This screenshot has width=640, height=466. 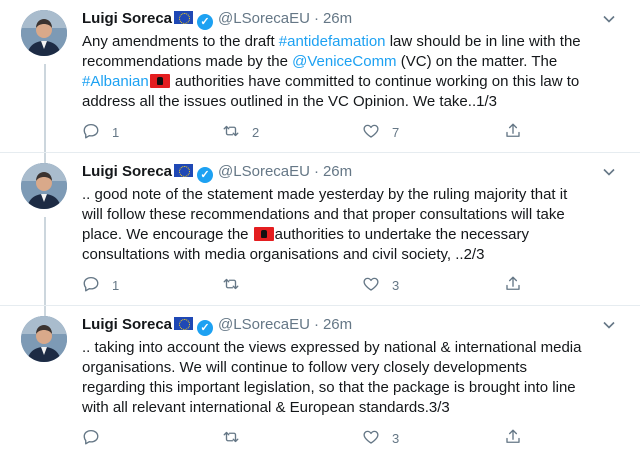 What do you see at coordinates (180, 41) in the screenshot?
I see `tweet-text-segment: Any amendments to the draft` at bounding box center [180, 41].